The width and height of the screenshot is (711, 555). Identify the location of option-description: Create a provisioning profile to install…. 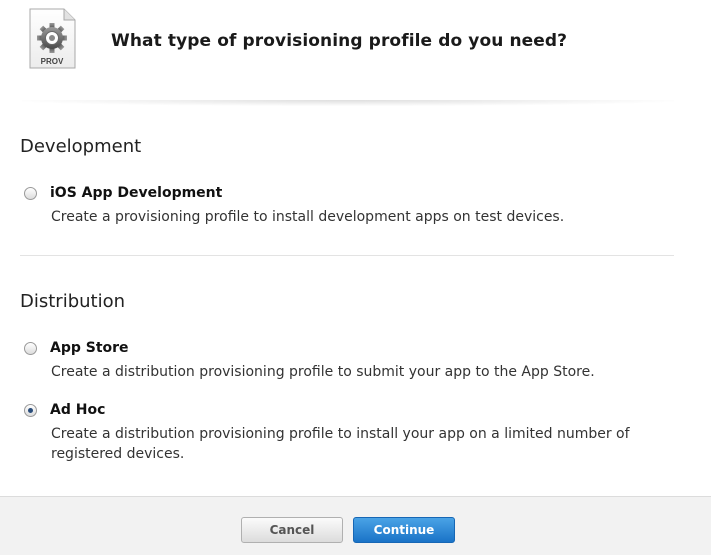
(308, 217).